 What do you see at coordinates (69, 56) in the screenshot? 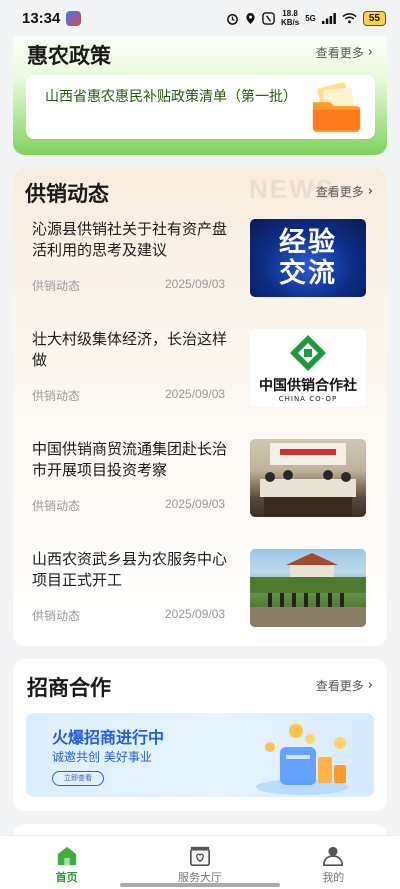
I see `policy-section-title: 惠农政策` at bounding box center [69, 56].